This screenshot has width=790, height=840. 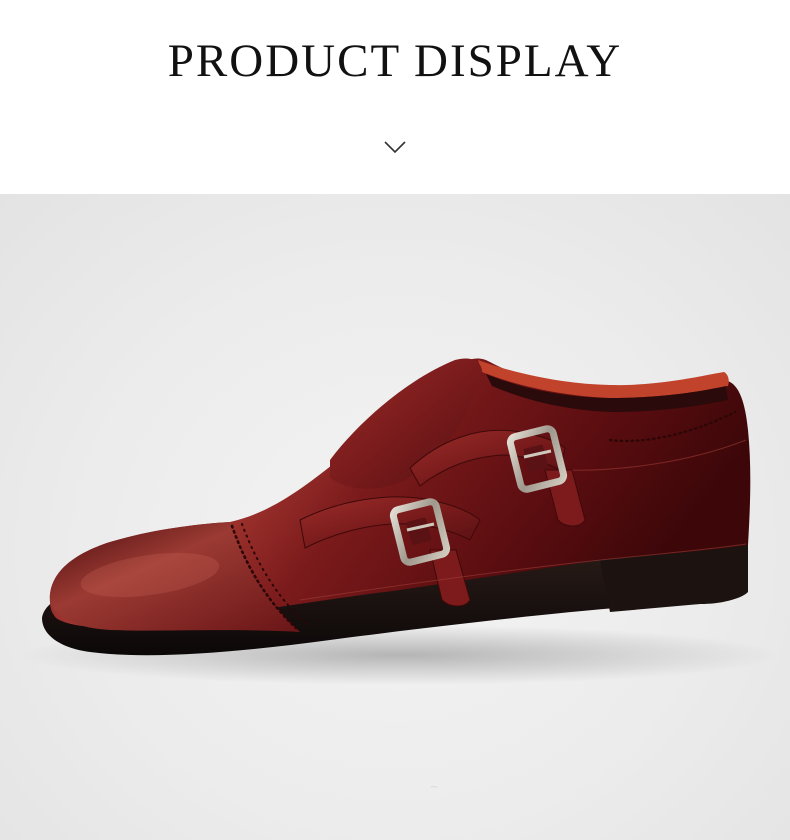 What do you see at coordinates (395, 147) in the screenshot?
I see `chevron-down-icon` at bounding box center [395, 147].